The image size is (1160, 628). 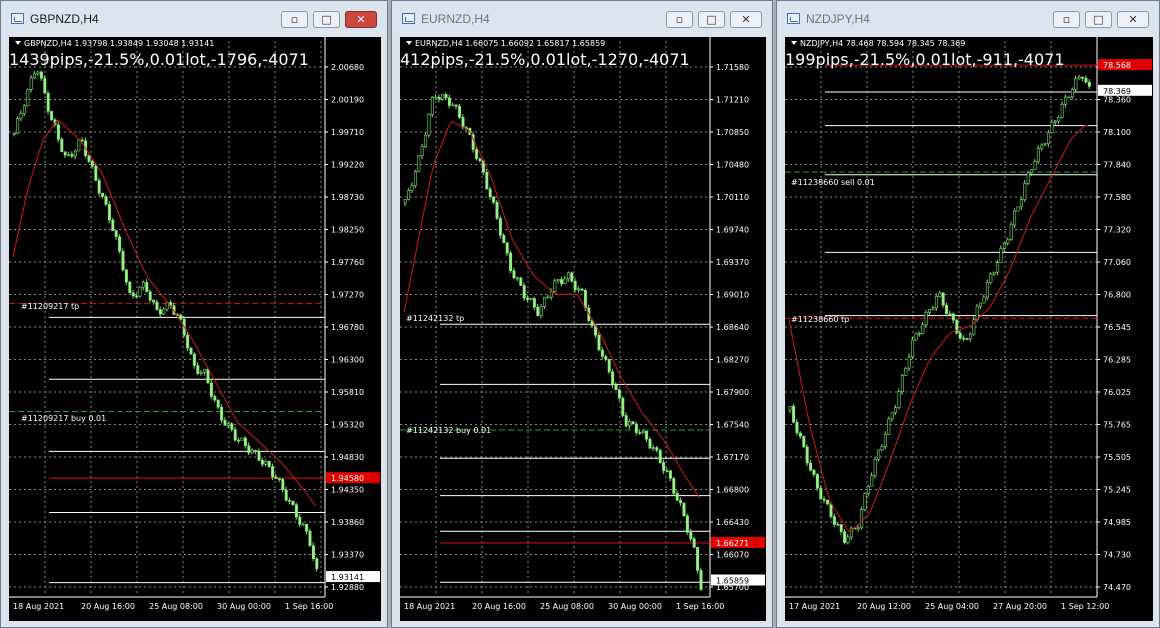 I want to click on time-label: 27 Aug 20:00, so click(x=1020, y=606).